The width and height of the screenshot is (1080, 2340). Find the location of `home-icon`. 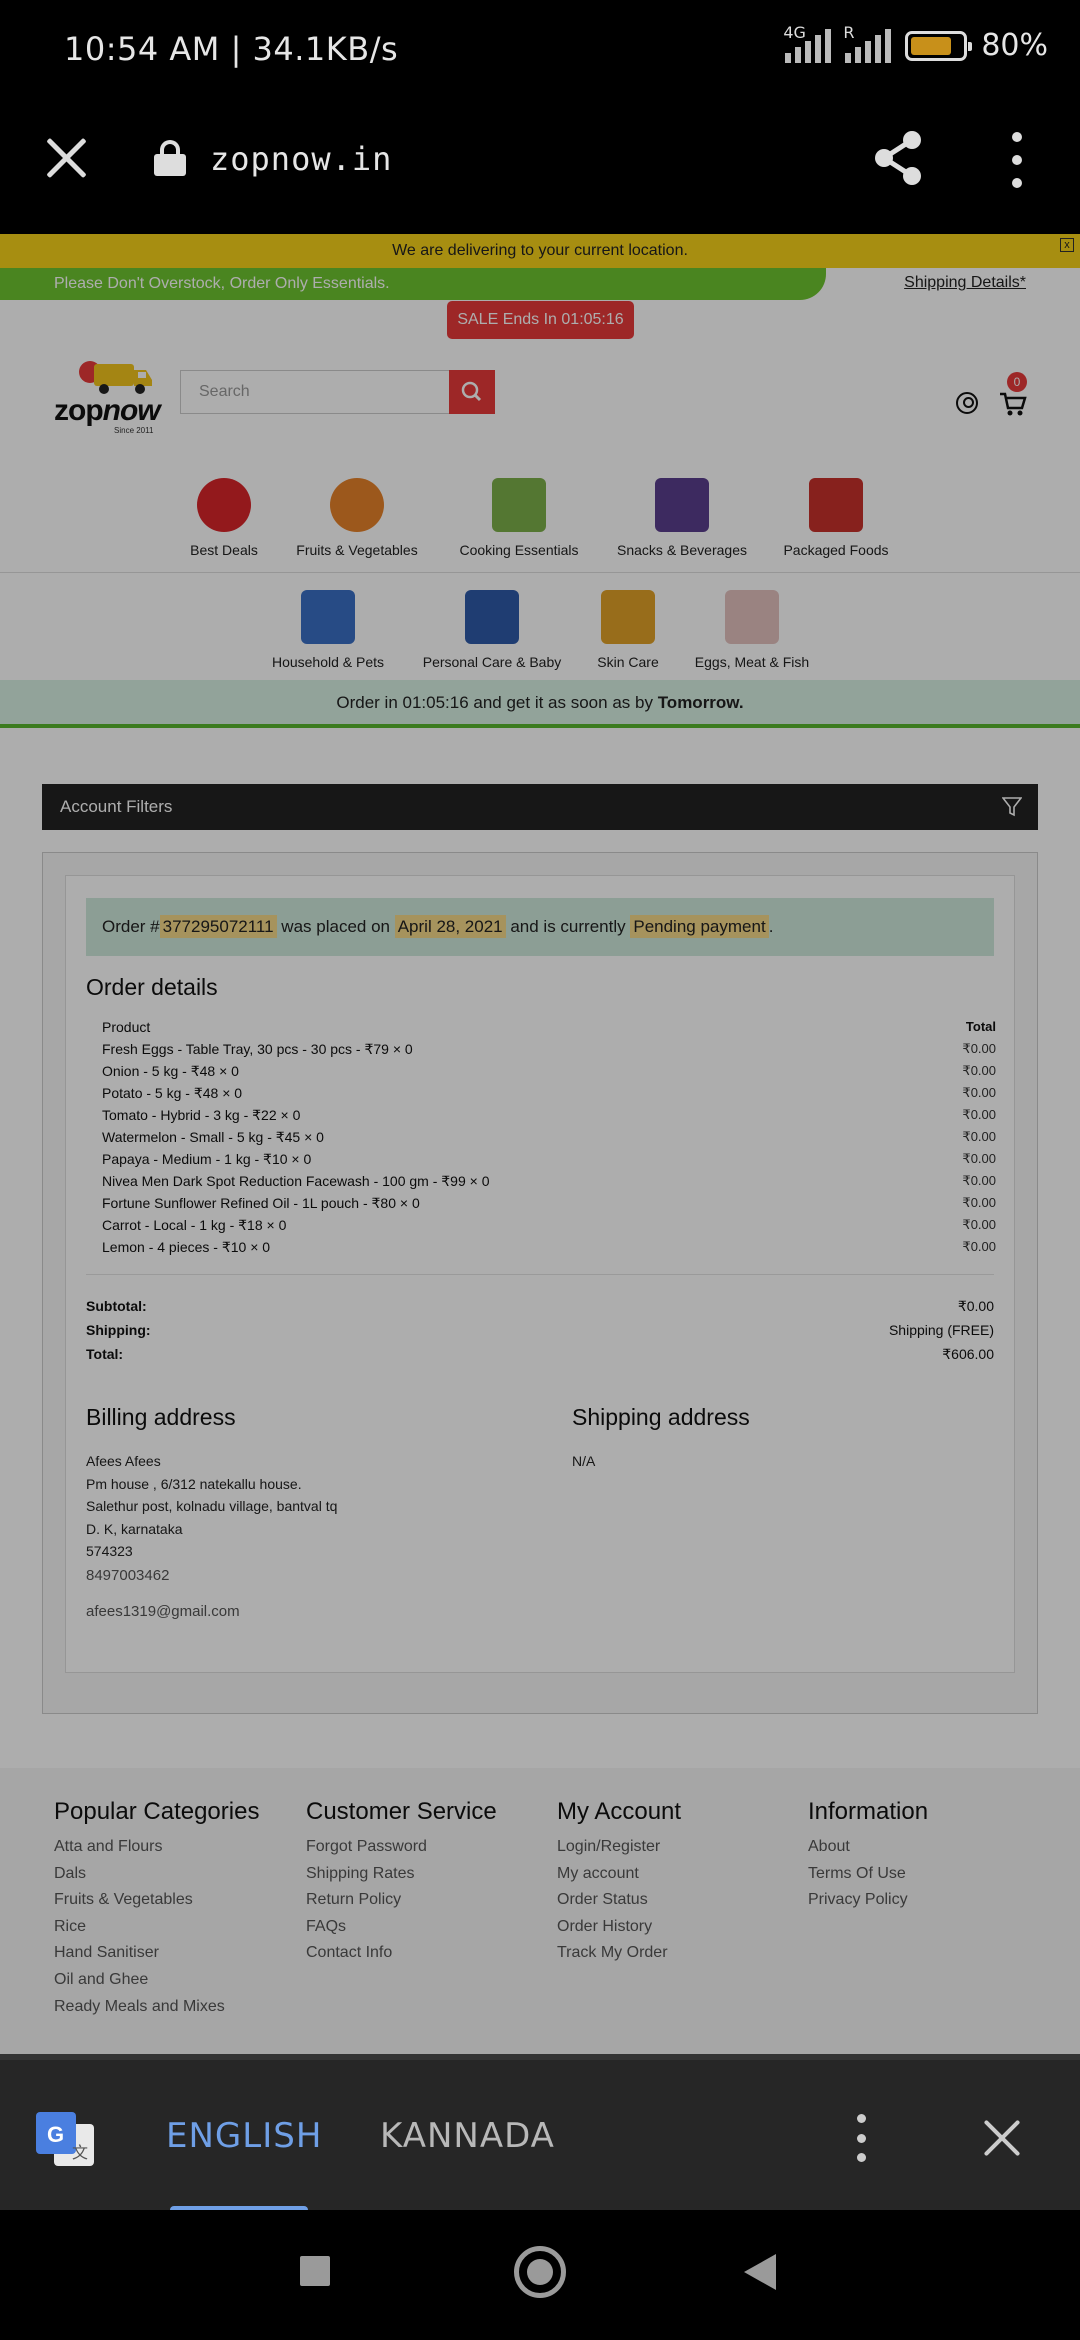

home-icon is located at coordinates (540, 2272).